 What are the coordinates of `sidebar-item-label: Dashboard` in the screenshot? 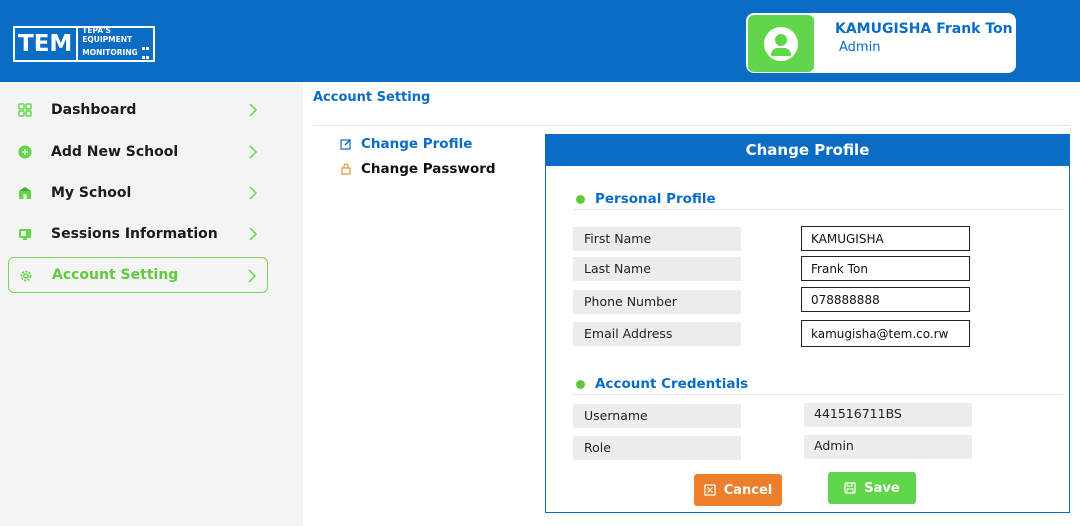 It's located at (94, 110).